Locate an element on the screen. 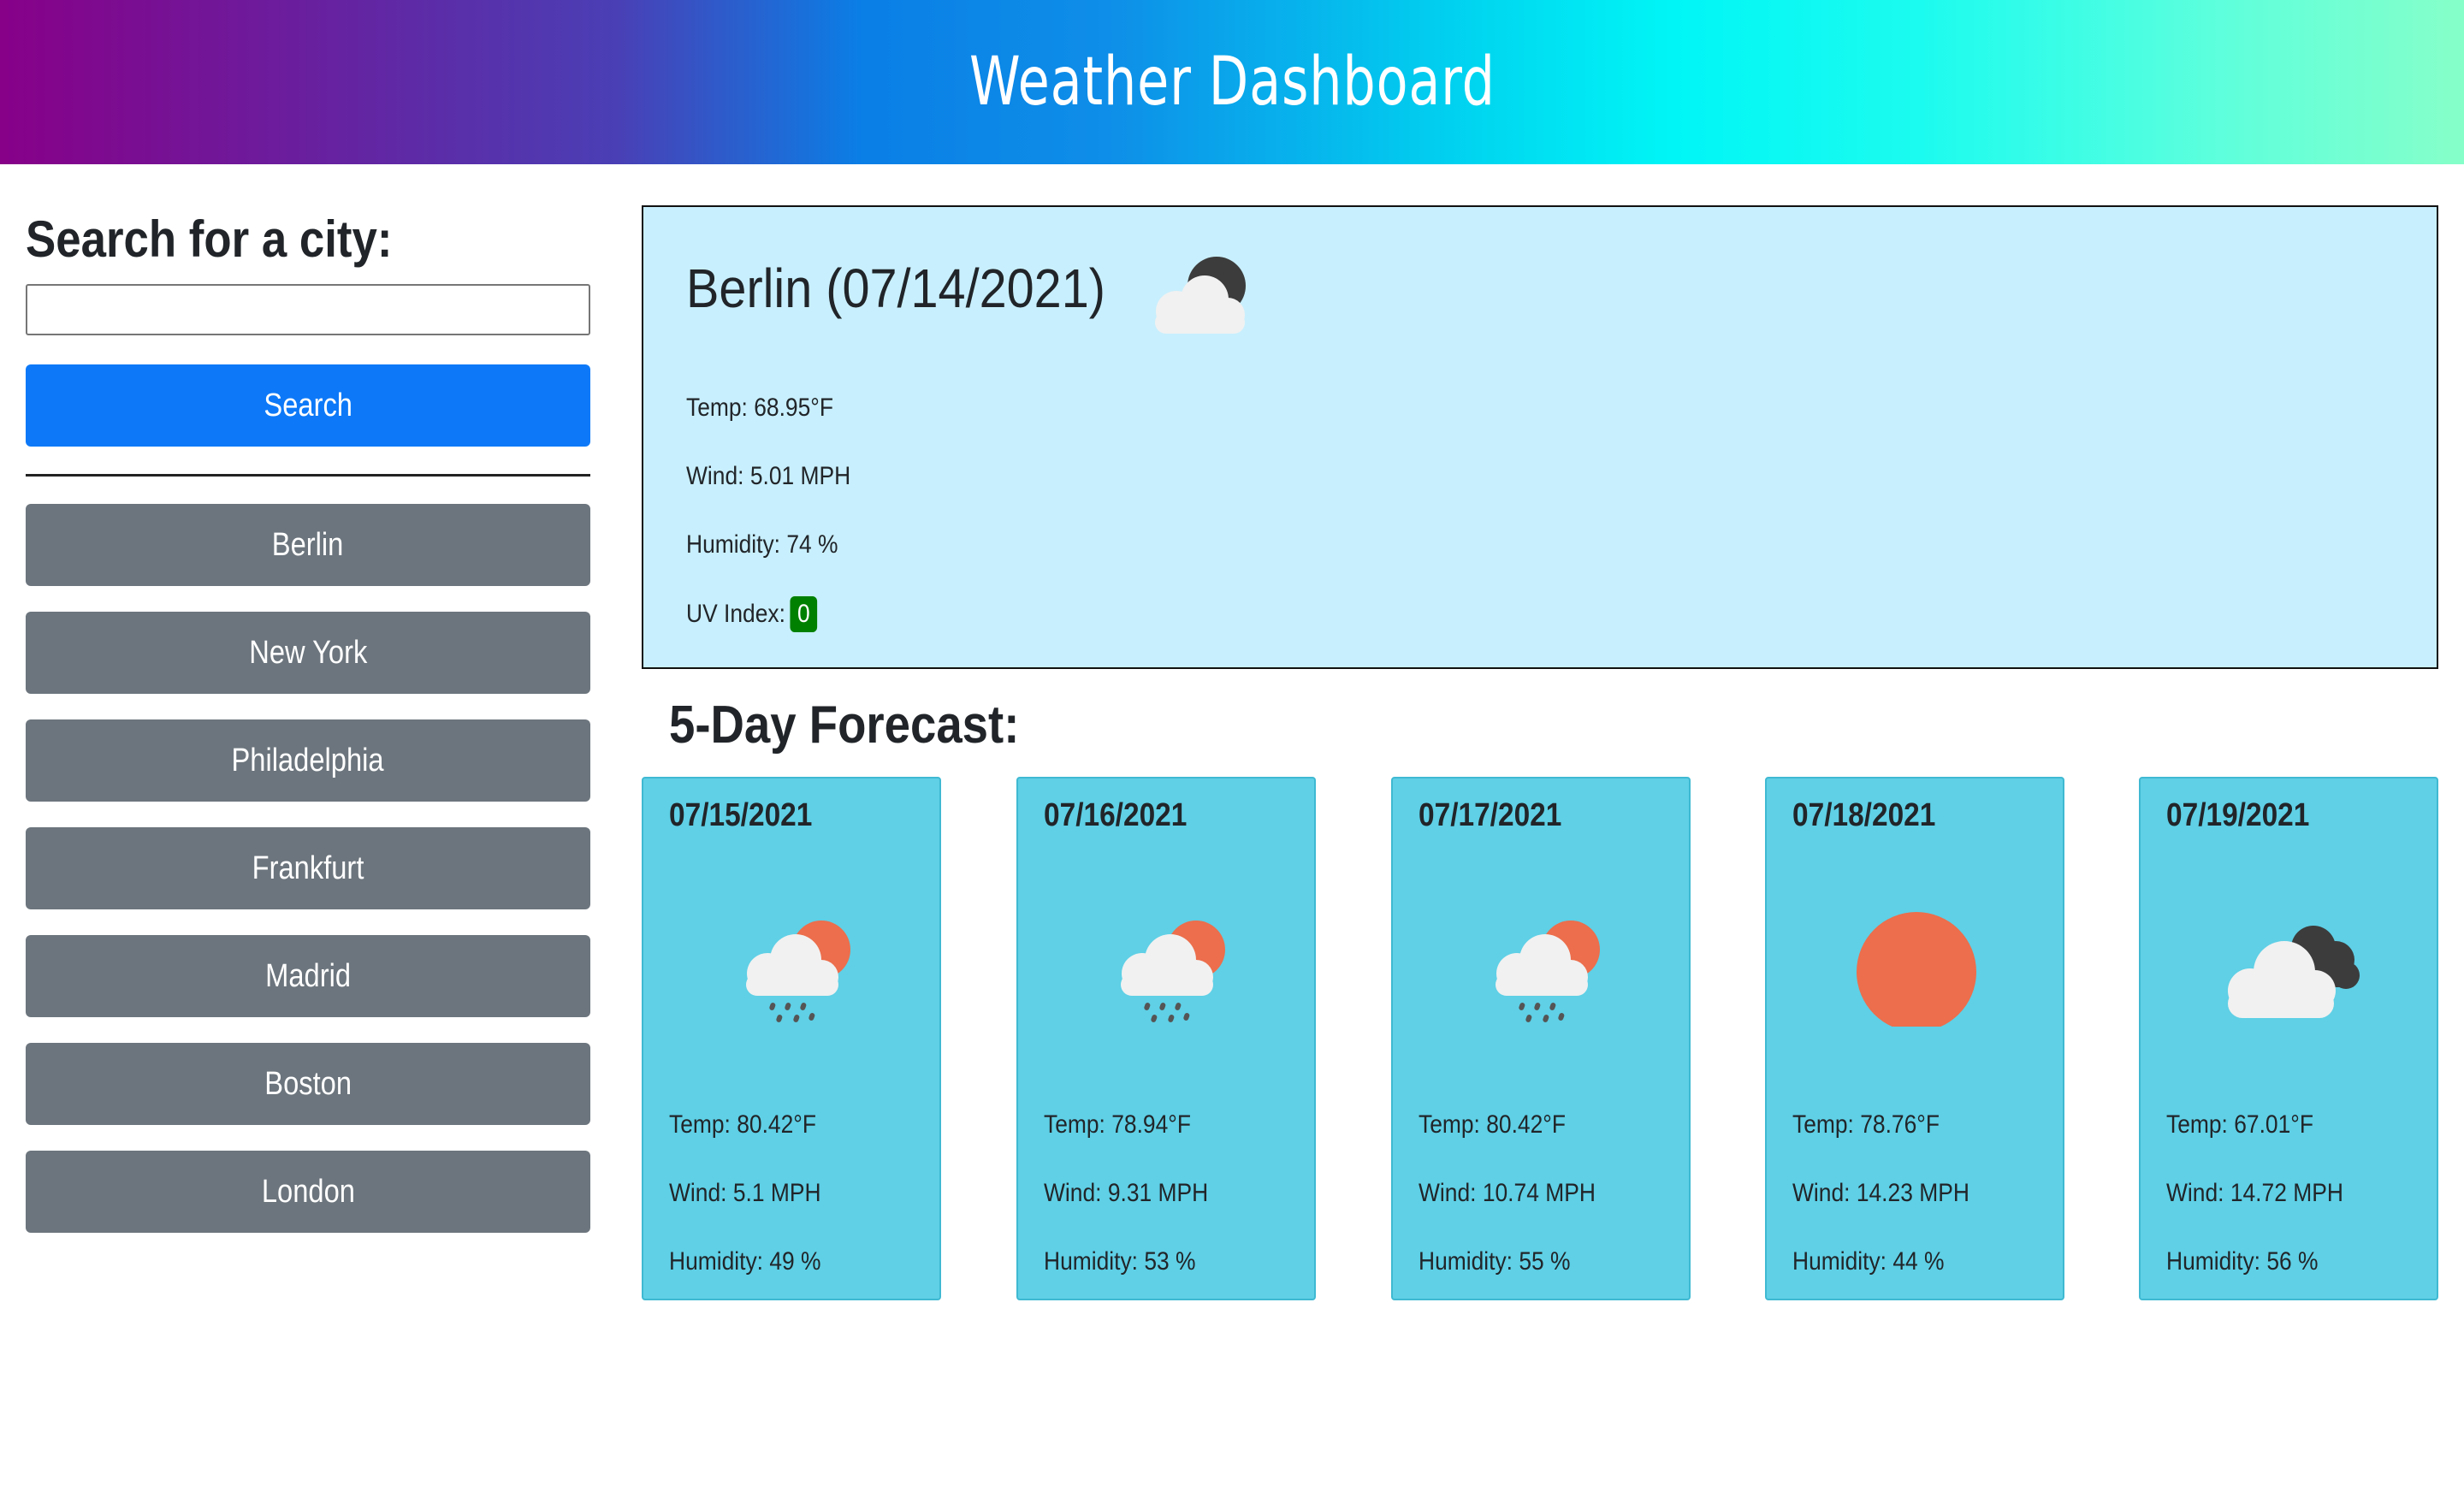 The height and width of the screenshot is (1486, 2464). forecast-wind: Wind: 10.74 MPH is located at coordinates (1507, 1193).